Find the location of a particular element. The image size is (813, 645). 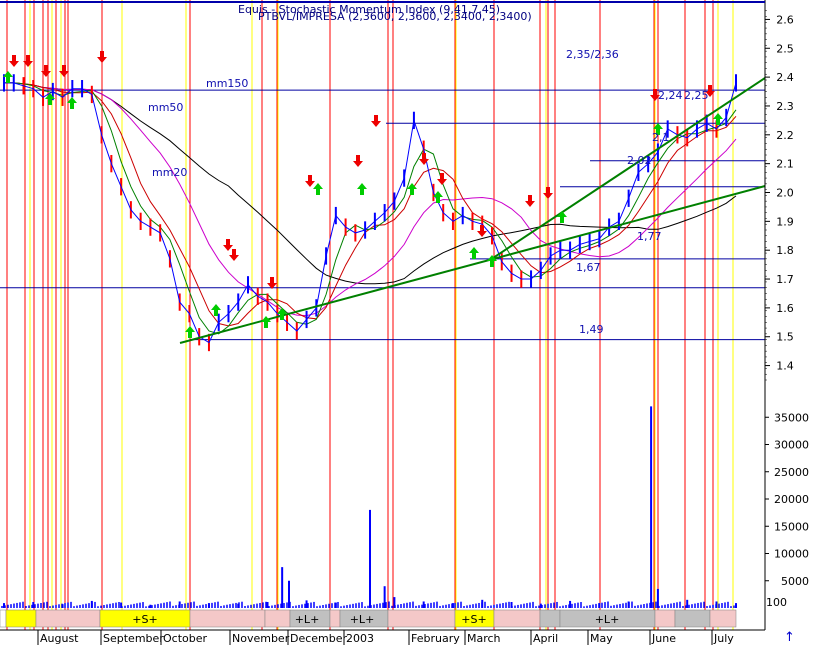

price-tick-label: 2.3 is located at coordinates (785, 106).